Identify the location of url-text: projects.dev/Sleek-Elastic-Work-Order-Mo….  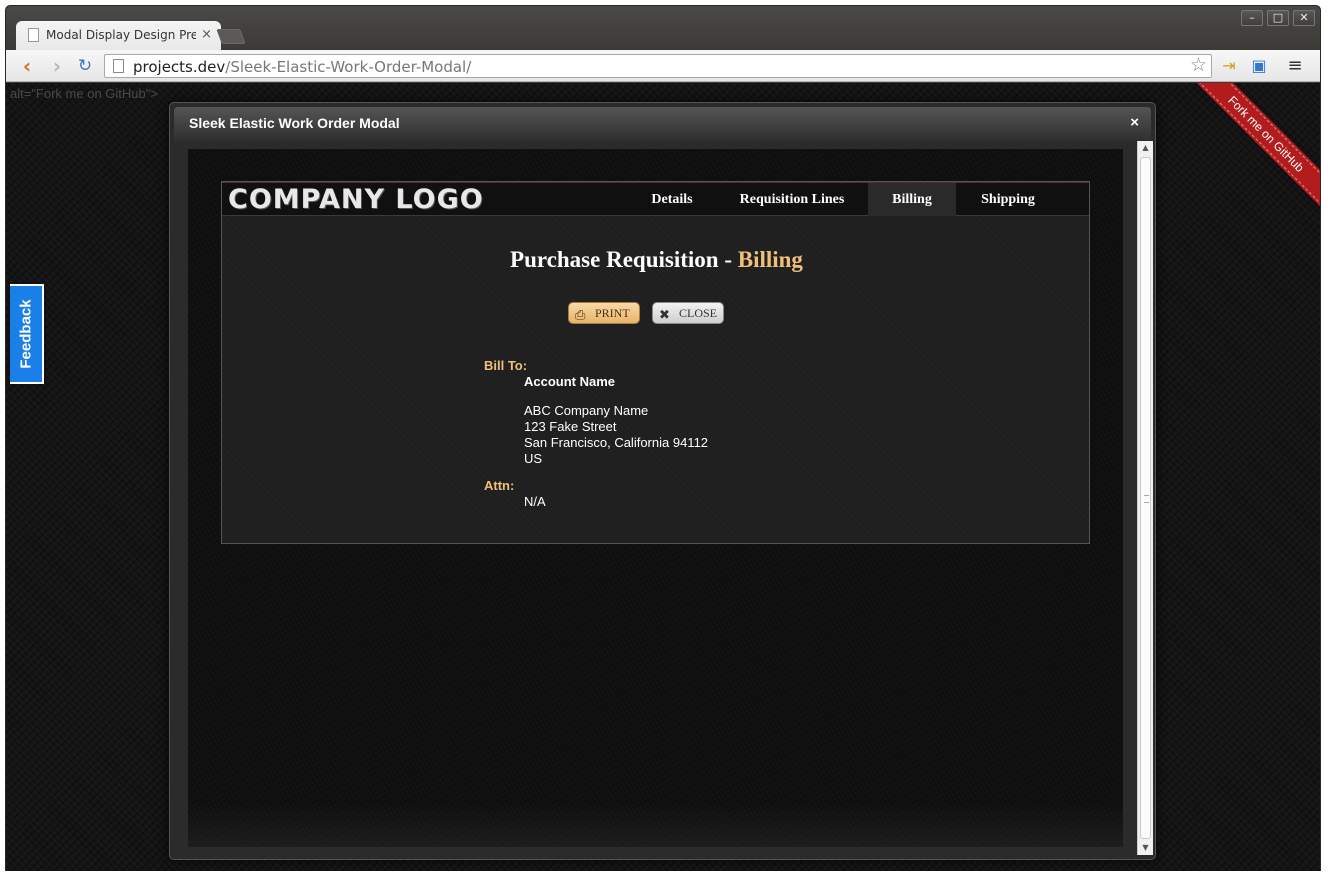
(302, 67).